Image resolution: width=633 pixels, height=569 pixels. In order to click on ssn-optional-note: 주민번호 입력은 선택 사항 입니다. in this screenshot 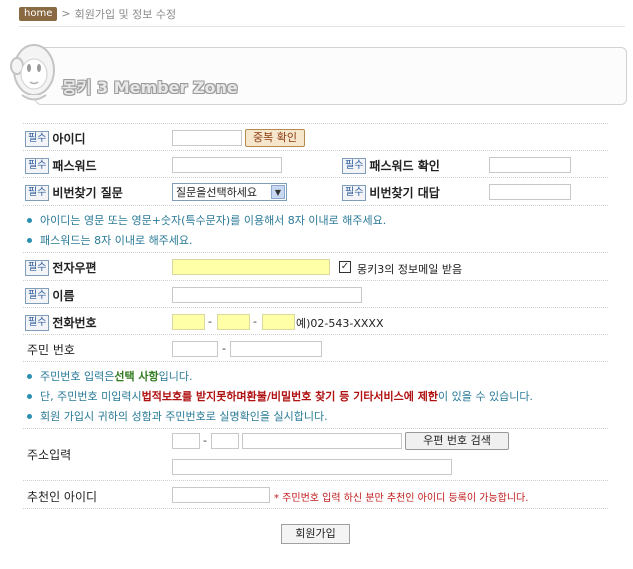, I will do `click(110, 376)`.